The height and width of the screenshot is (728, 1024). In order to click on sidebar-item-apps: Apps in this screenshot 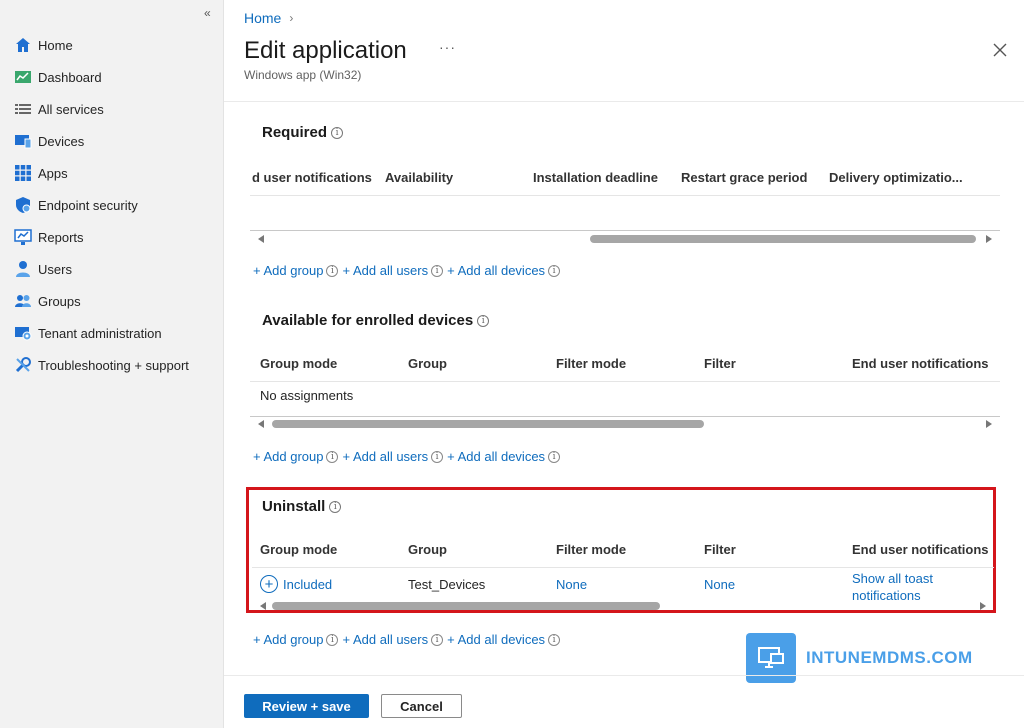, I will do `click(112, 173)`.